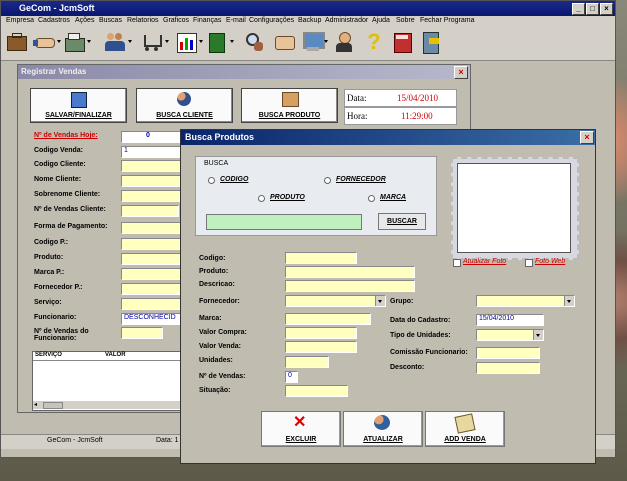 The height and width of the screenshot is (481, 627). I want to click on scroll-left-icon: ◂, so click(35, 404).